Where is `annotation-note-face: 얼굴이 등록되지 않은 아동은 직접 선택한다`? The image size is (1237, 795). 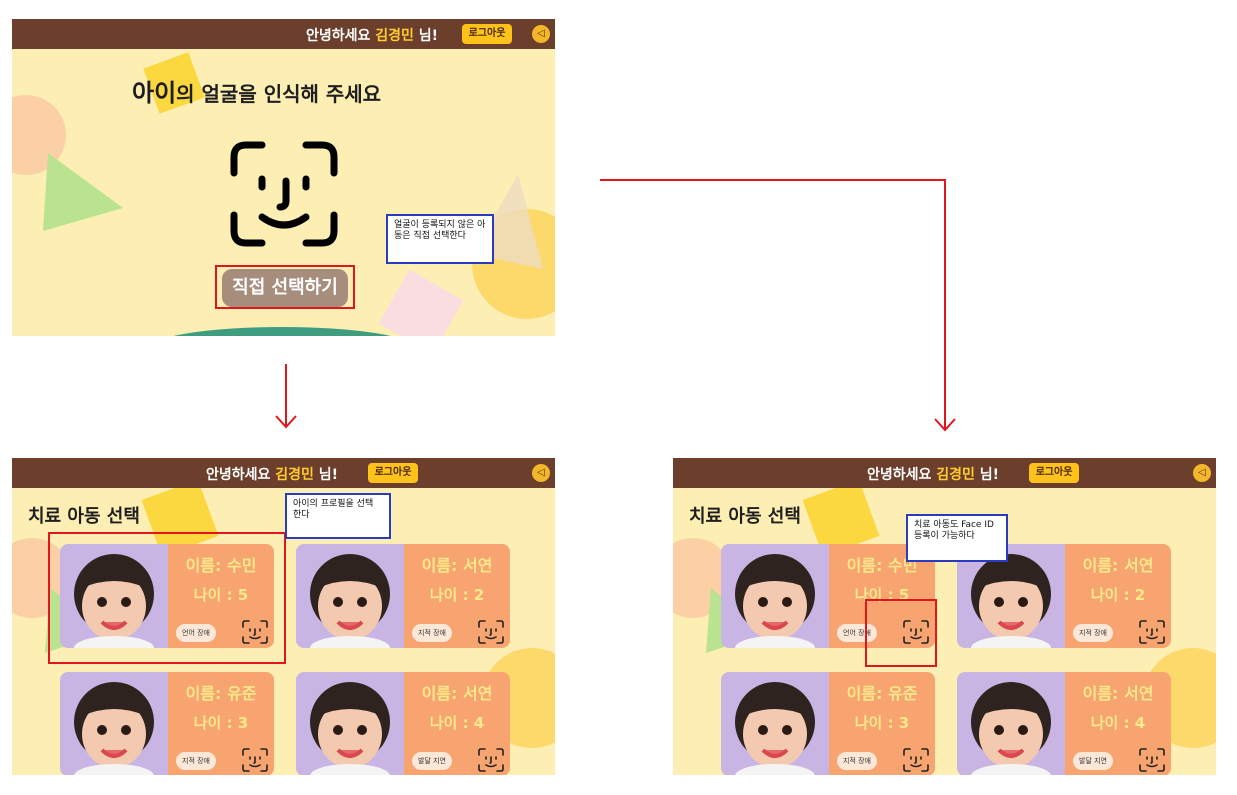
annotation-note-face: 얼굴이 등록되지 않은 아동은 직접 선택한다 is located at coordinates (440, 239).